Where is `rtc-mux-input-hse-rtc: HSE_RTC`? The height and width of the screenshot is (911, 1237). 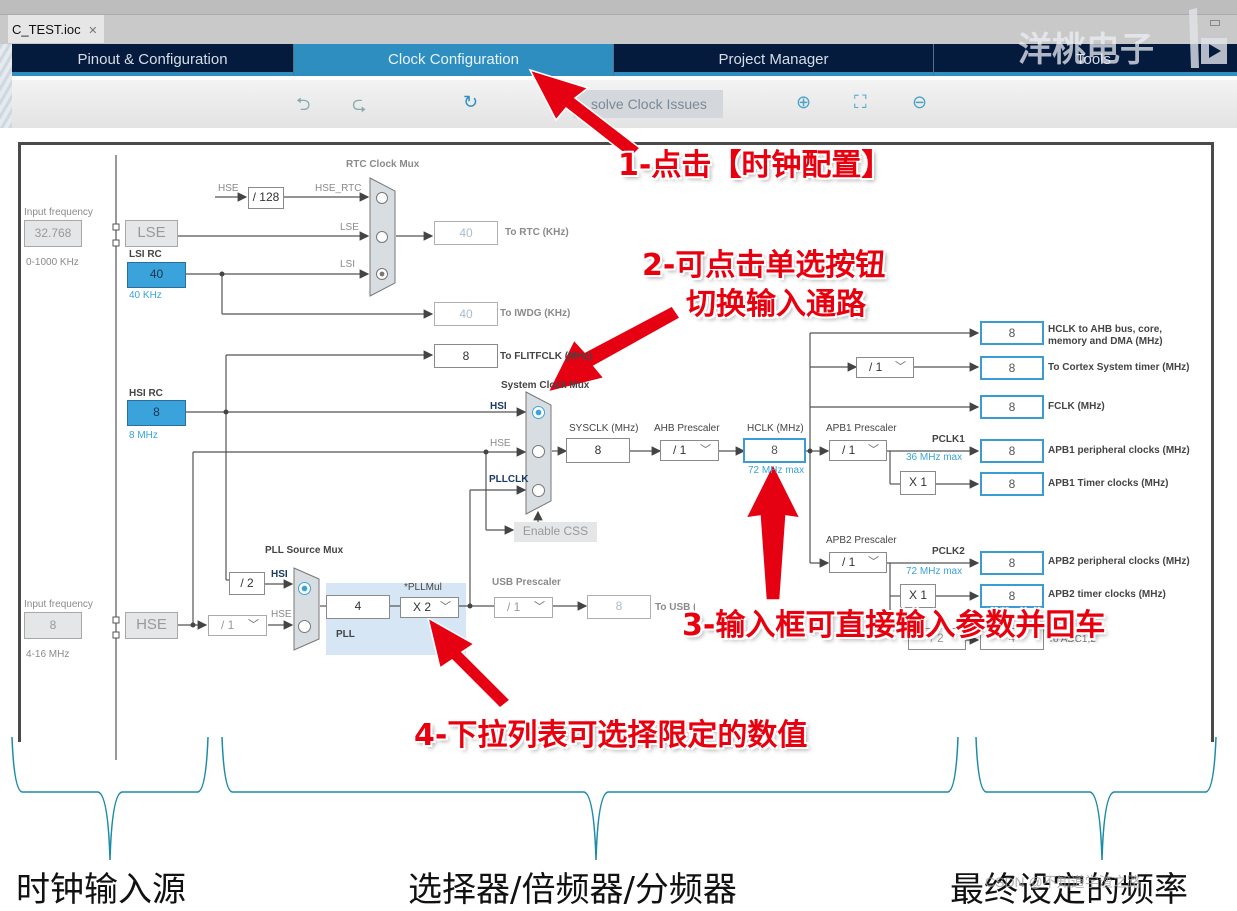 rtc-mux-input-hse-rtc: HSE_RTC is located at coordinates (338, 188).